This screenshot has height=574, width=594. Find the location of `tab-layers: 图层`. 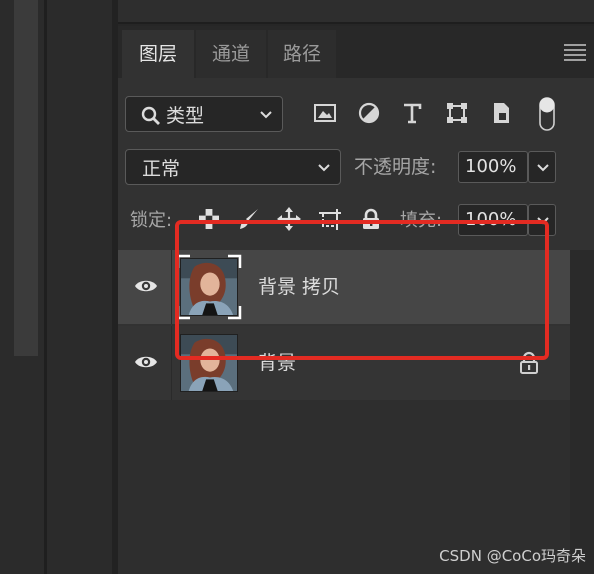

tab-layers: 图层 is located at coordinates (158, 54).